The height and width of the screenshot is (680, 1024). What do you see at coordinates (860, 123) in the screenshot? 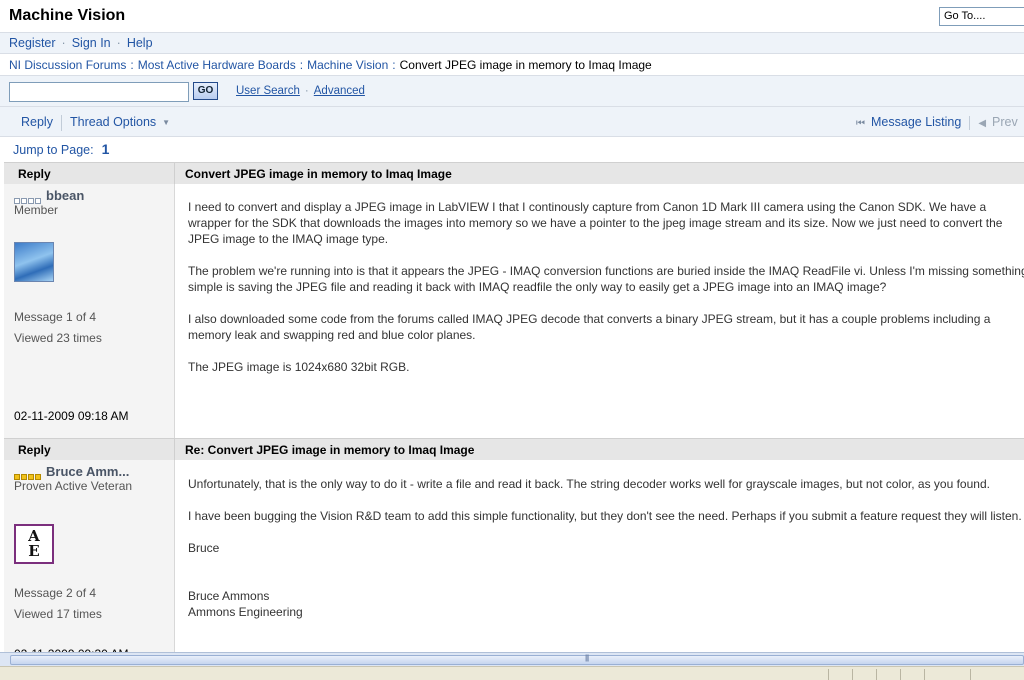
I see `first-page-icon: ⏮` at bounding box center [860, 123].